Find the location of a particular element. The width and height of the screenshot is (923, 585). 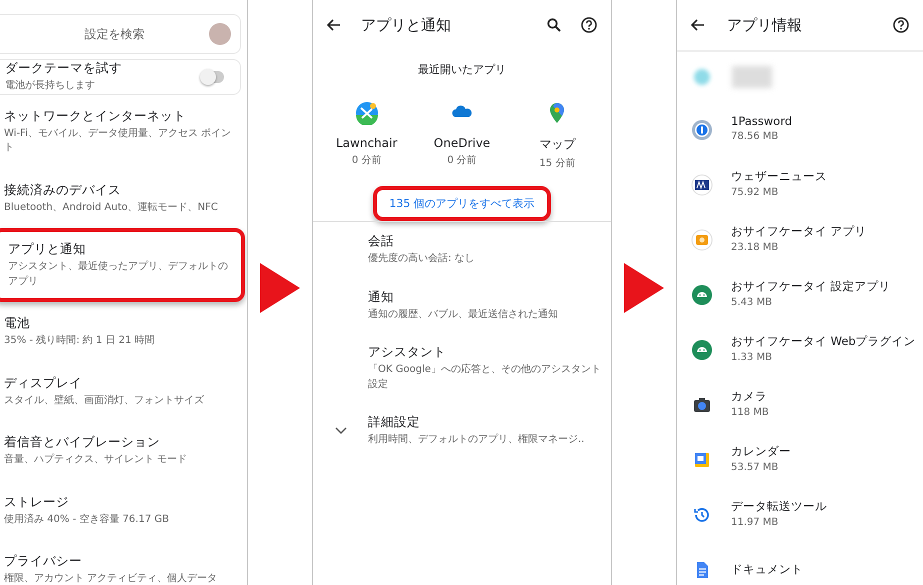

setting-title: ストレージ is located at coordinates (37, 502).